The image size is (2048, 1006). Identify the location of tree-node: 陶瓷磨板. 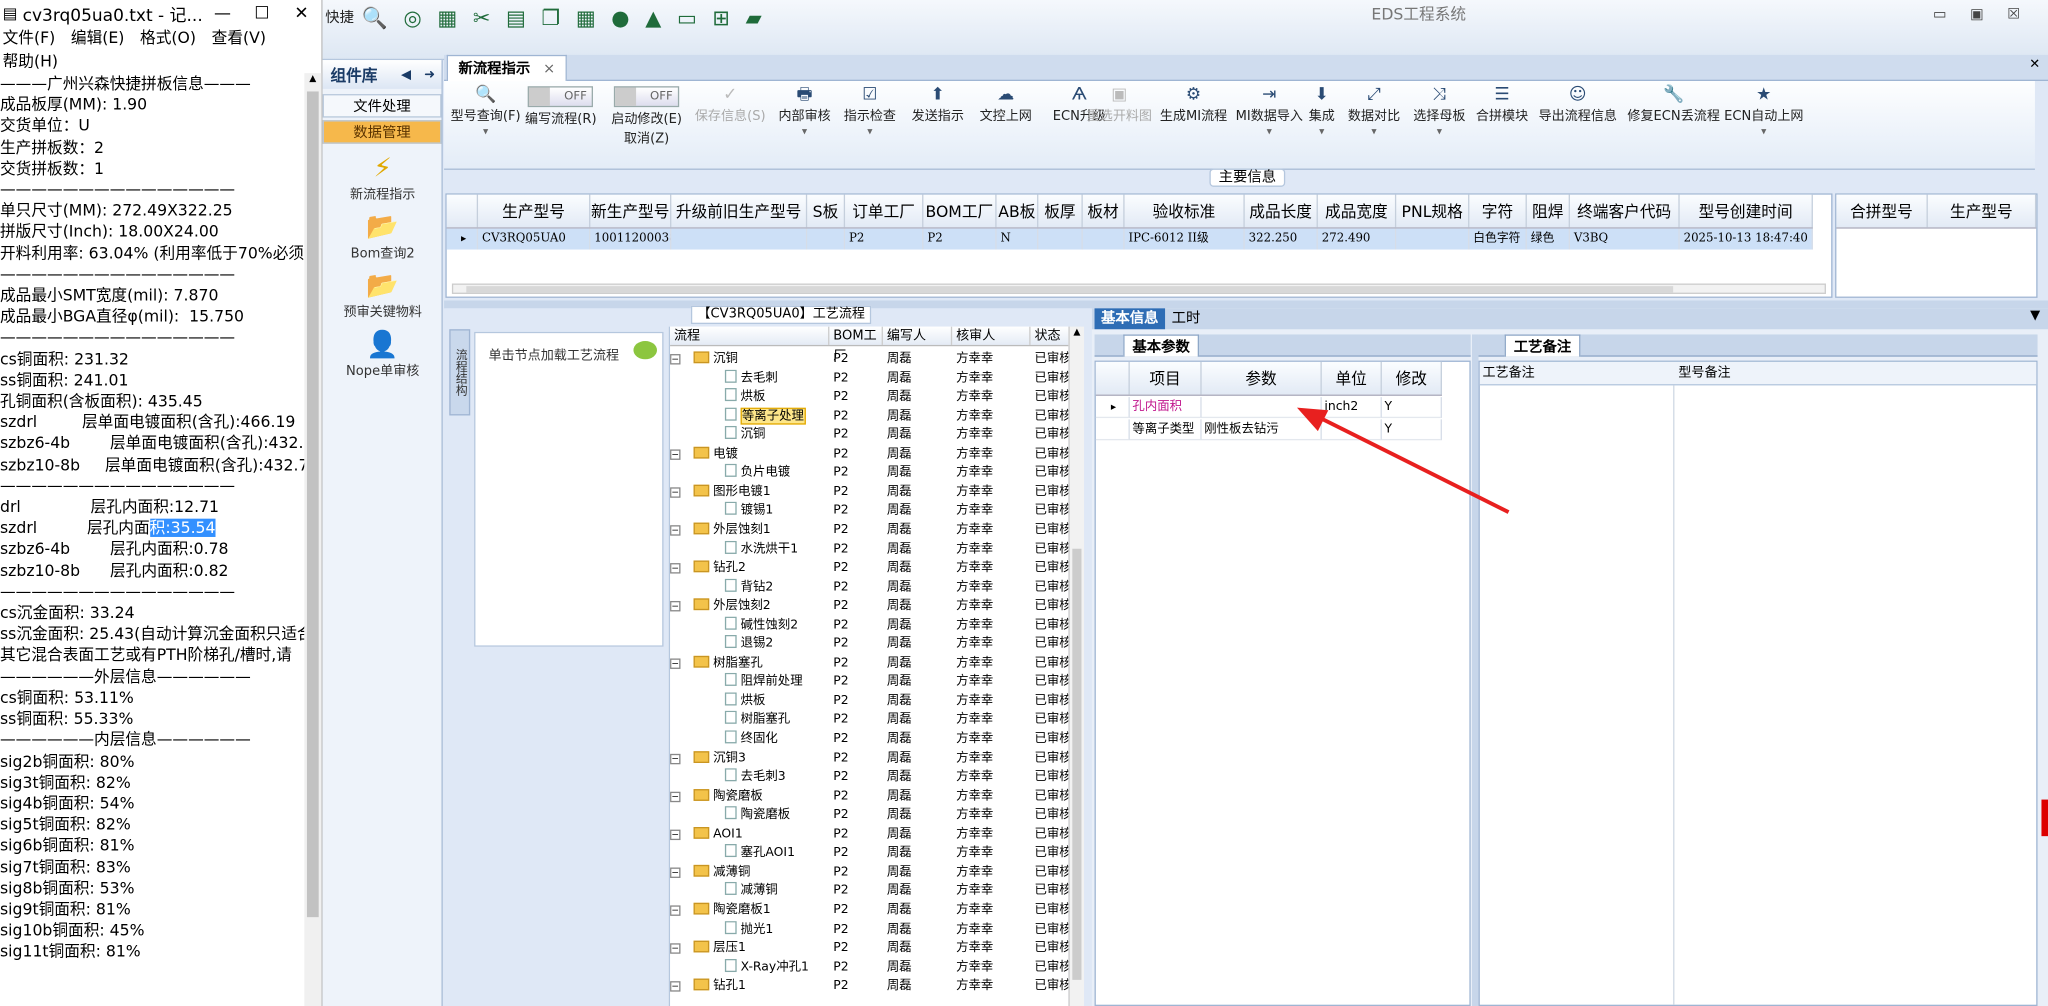
(749, 815).